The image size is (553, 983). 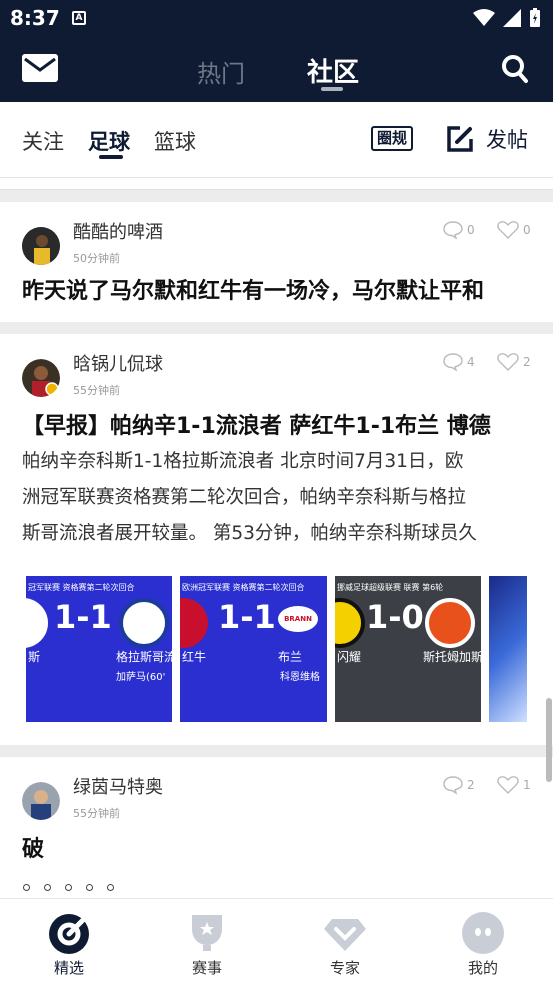 I want to click on nav-matches: 赛事, so click(x=207, y=941).